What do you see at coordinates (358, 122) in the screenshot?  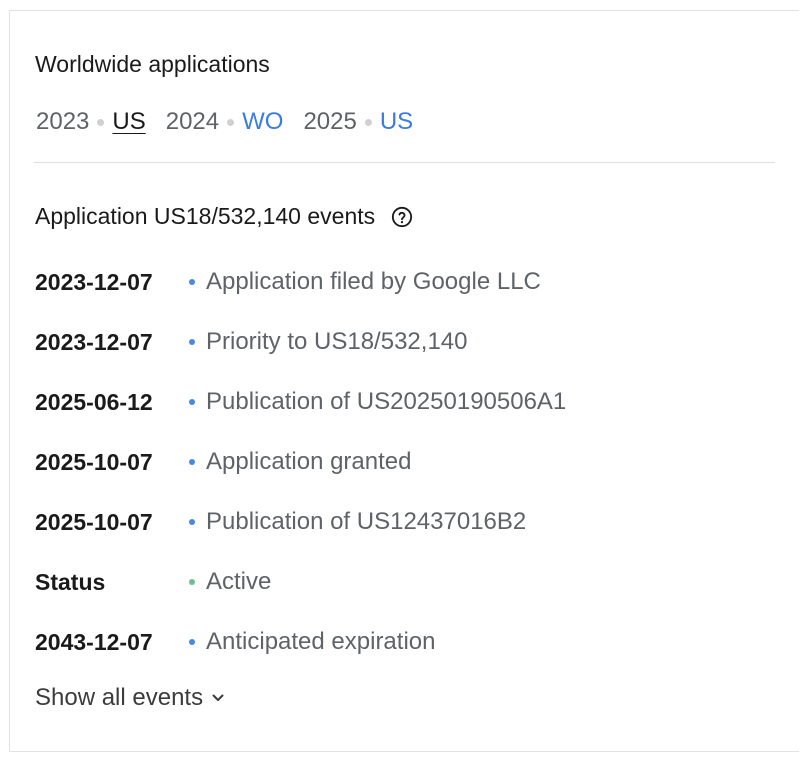 I see `worldwide-group-2025: 2025 US` at bounding box center [358, 122].